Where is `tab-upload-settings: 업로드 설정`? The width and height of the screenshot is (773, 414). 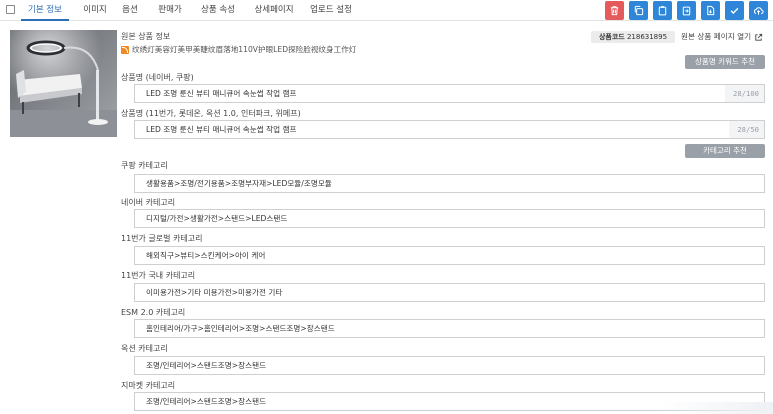
tab-upload-settings: 업로드 설정 is located at coordinates (331, 10).